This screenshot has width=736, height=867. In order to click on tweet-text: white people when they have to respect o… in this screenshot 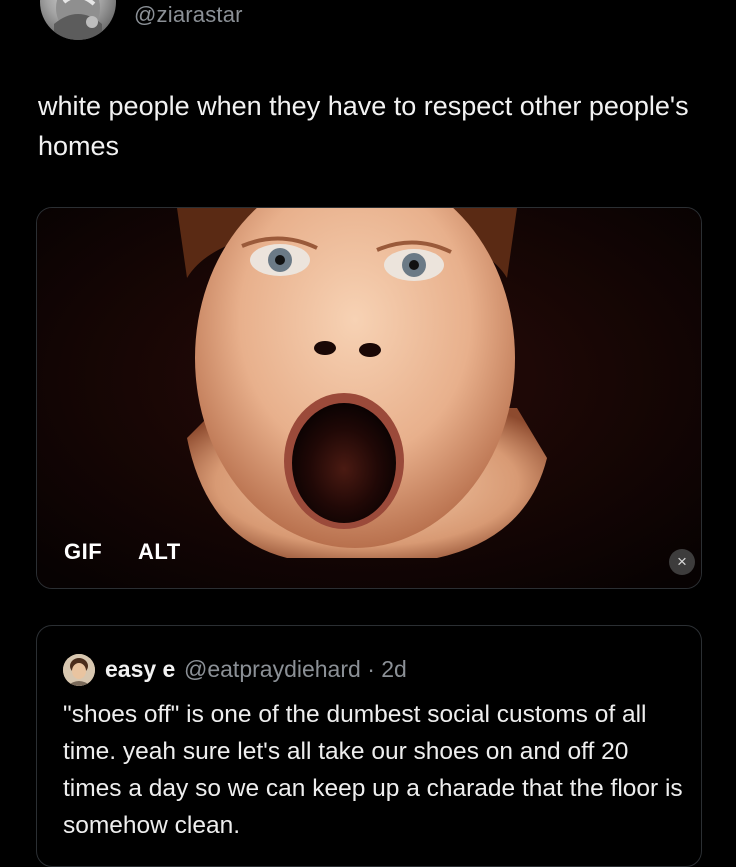, I will do `click(363, 126)`.